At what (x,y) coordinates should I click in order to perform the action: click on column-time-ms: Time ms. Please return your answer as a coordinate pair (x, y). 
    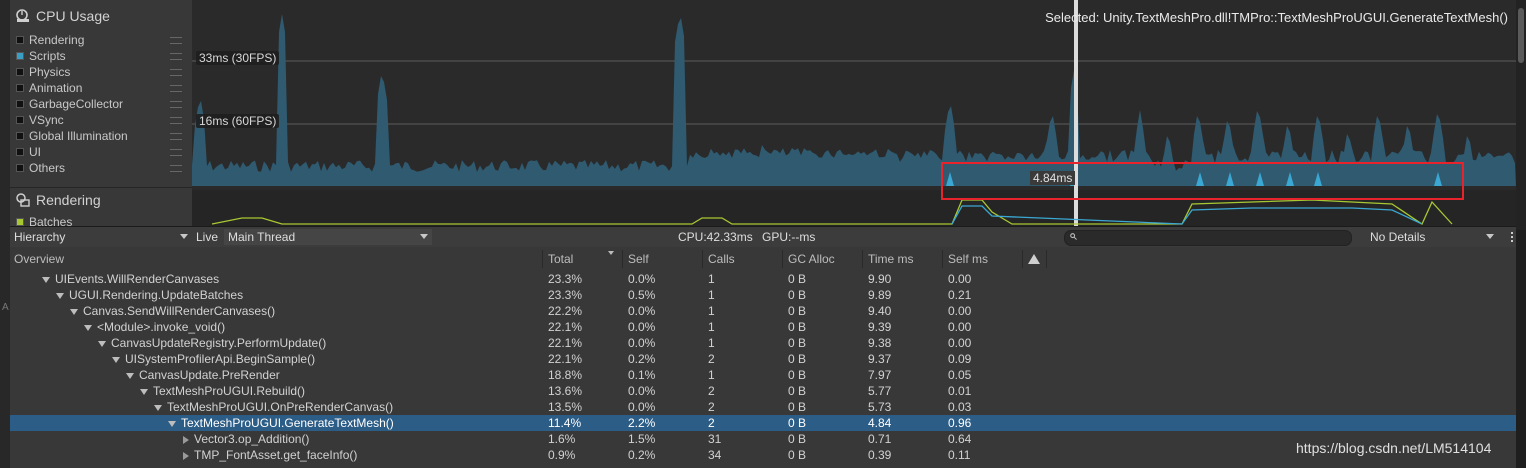
    Looking at the image, I should click on (891, 259).